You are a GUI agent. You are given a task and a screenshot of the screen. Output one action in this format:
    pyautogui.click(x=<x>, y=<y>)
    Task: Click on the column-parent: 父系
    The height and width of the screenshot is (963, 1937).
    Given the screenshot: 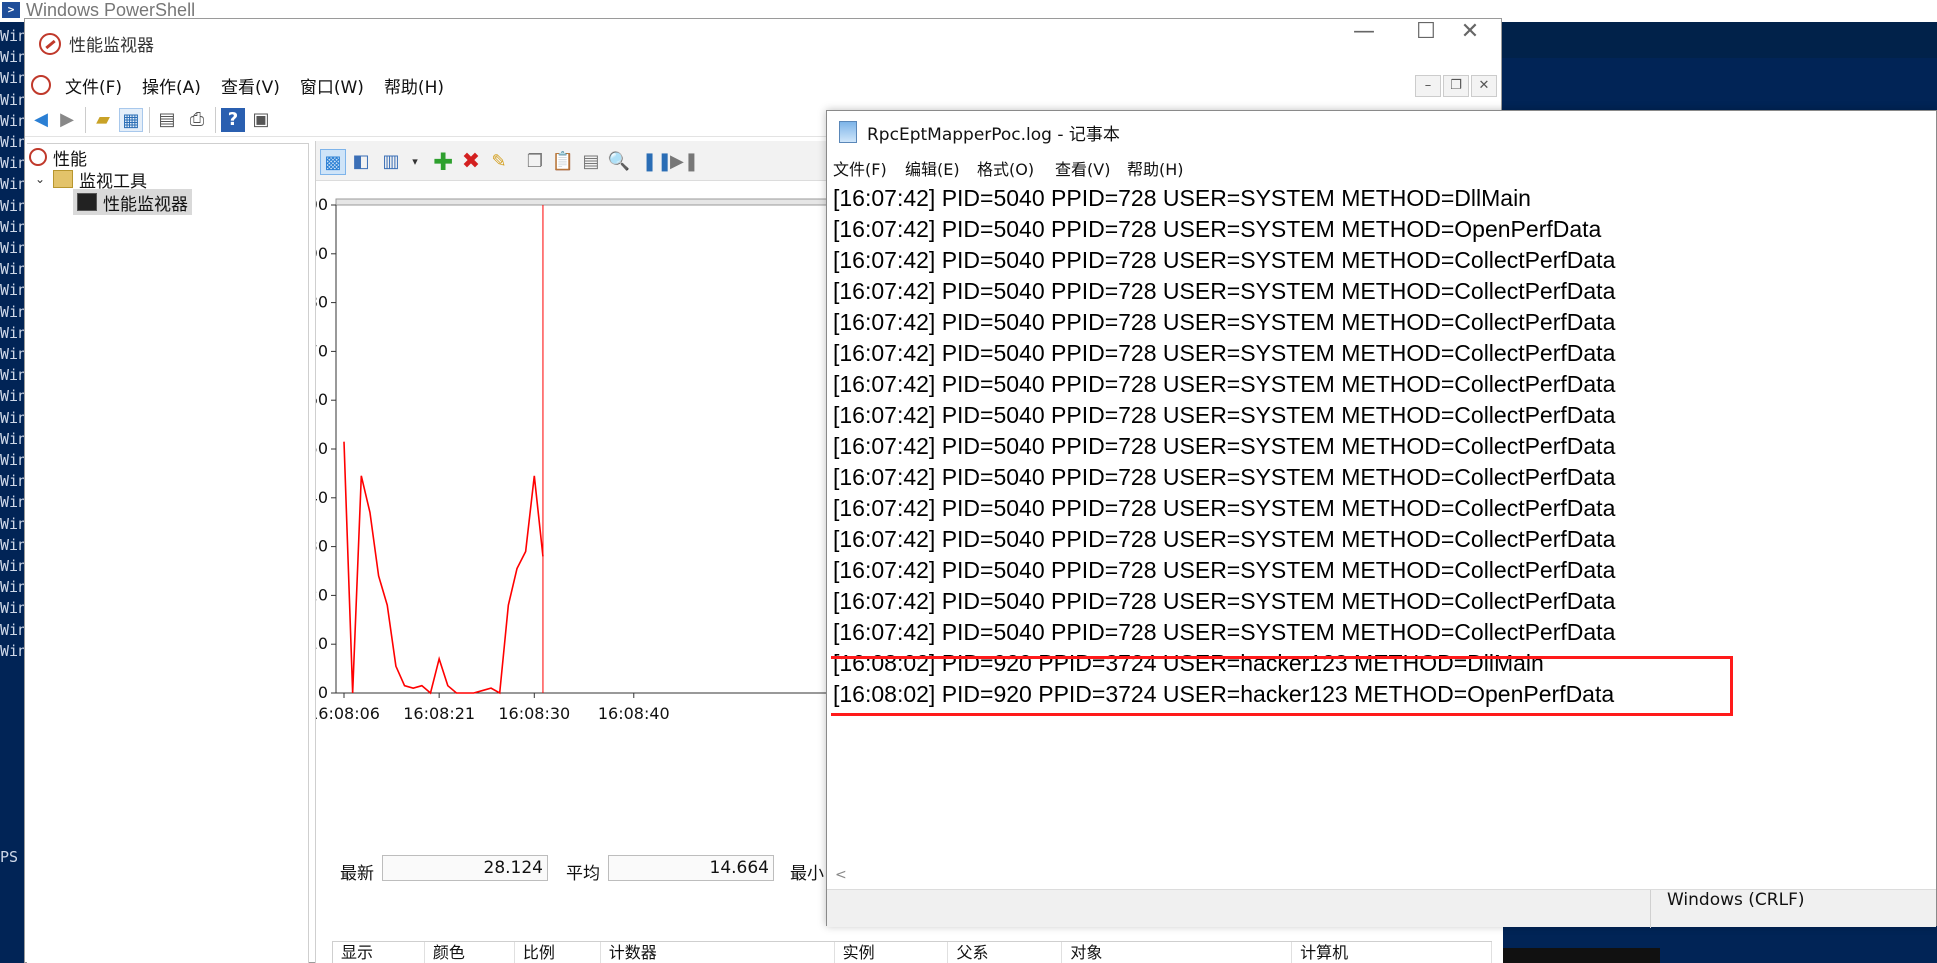 What is the action you would take?
    pyautogui.click(x=1005, y=952)
    